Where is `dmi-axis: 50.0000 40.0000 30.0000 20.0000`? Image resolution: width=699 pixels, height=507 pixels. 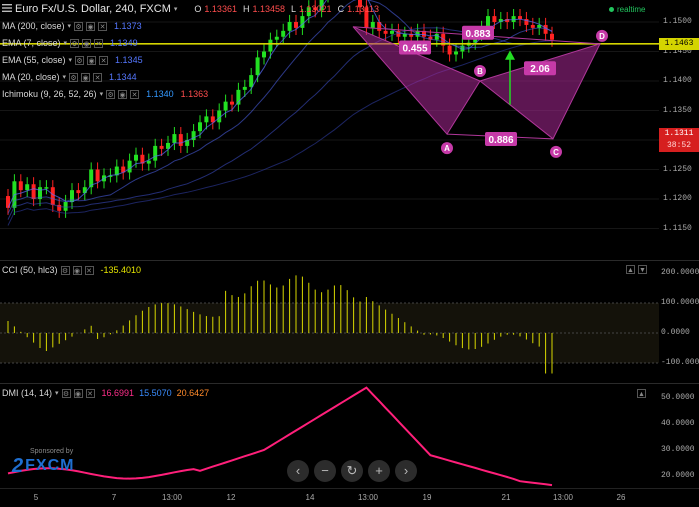
dmi-axis: 50.0000 40.0000 30.0000 20.0000 is located at coordinates (679, 436).